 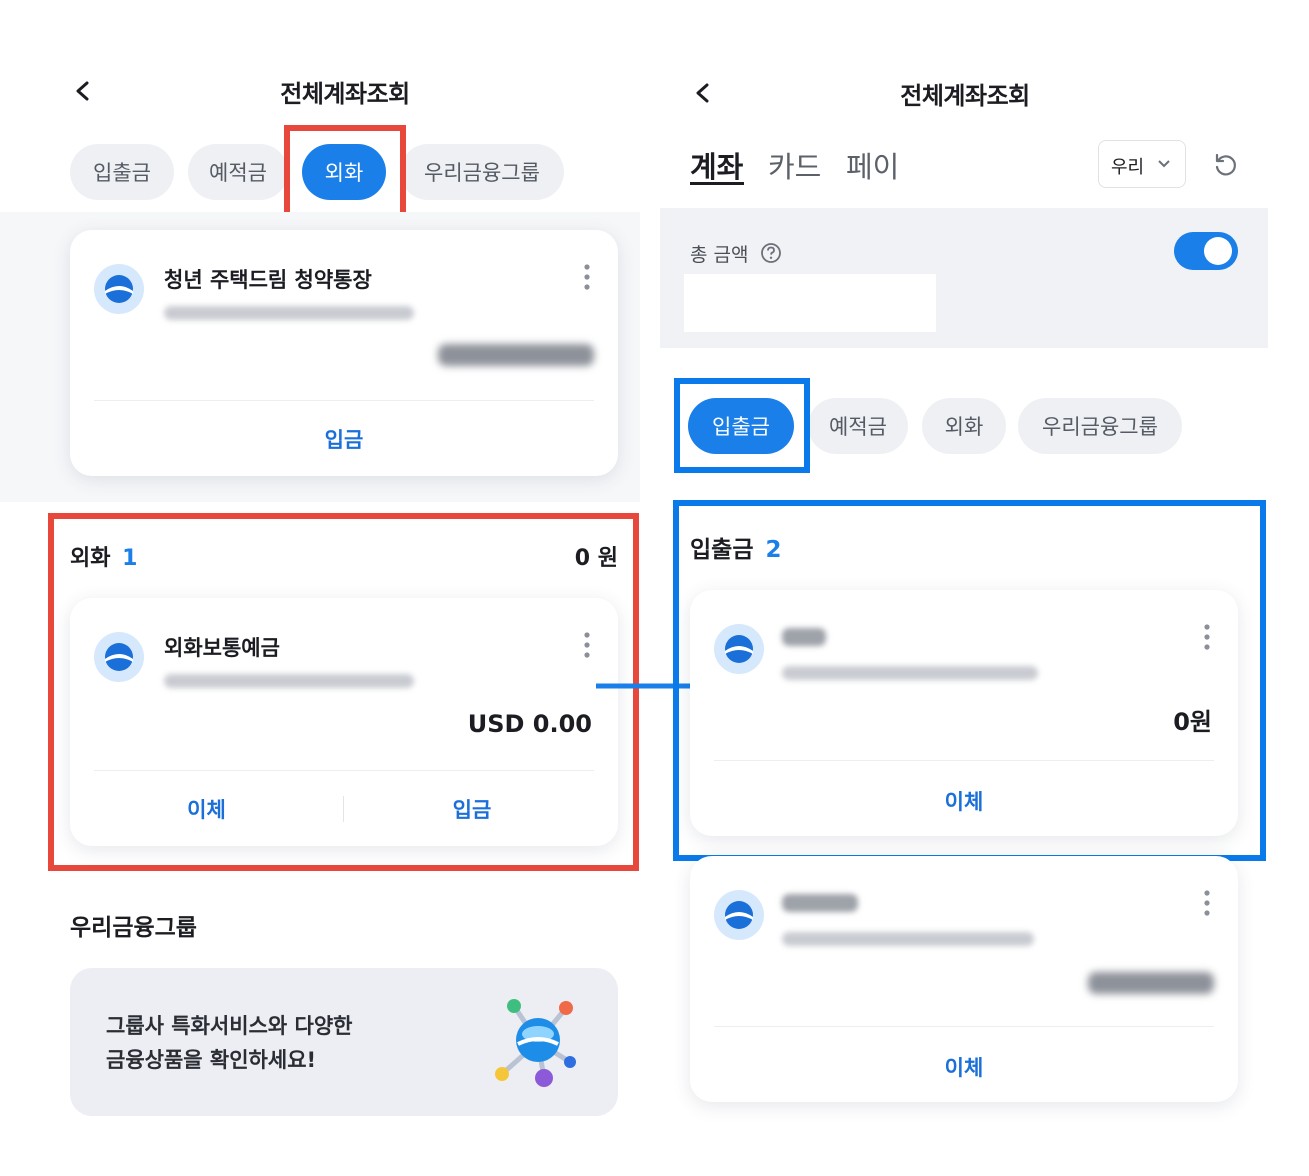 I want to click on refresh-icon, so click(x=1225, y=165).